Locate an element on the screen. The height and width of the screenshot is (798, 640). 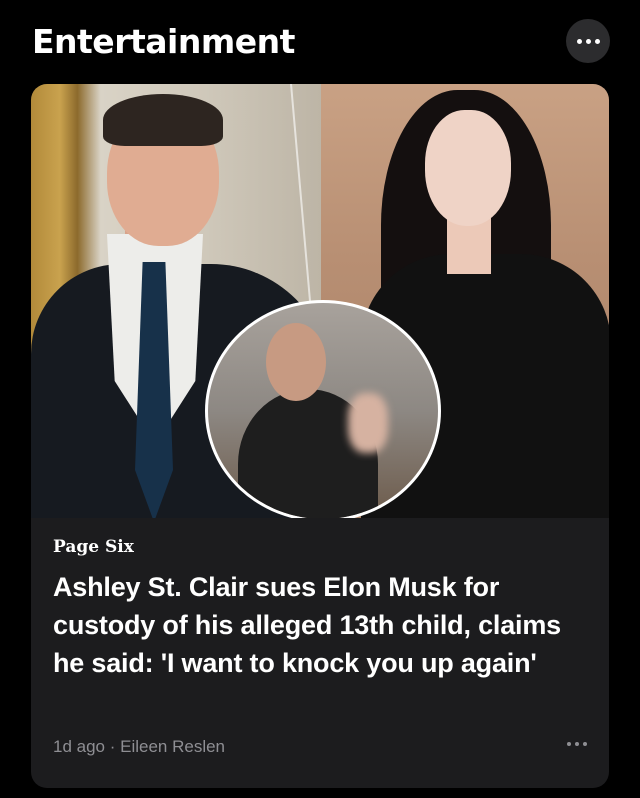
article-age: 1d ago is located at coordinates (79, 746).